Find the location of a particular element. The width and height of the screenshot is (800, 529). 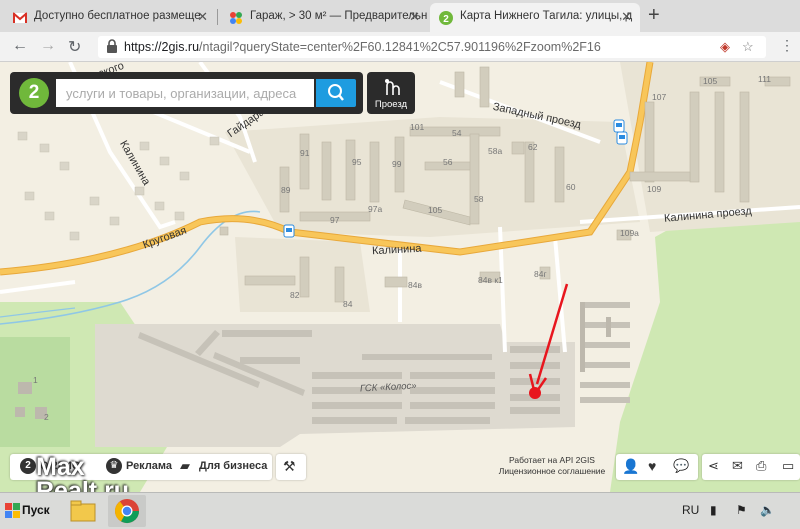

file-manager-app is located at coordinates (83, 511).